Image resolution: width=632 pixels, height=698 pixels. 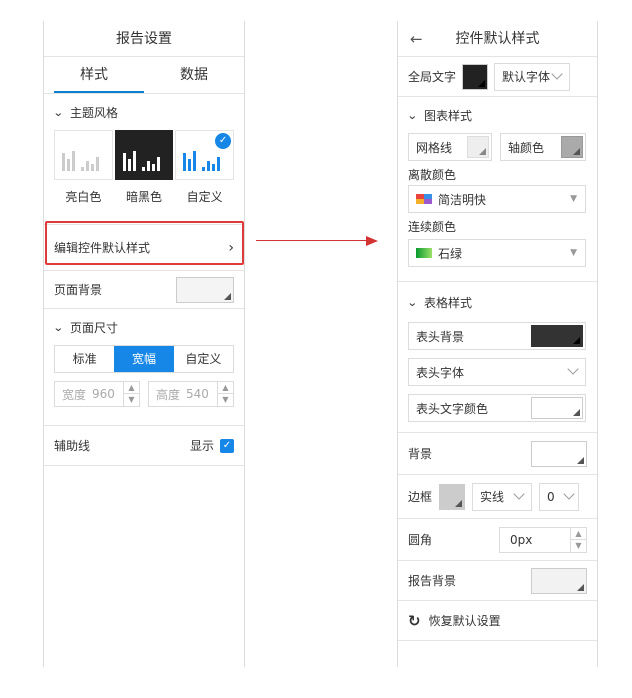 What do you see at coordinates (212, 445) in the screenshot?
I see `guide-show-toggle: 显示 ✓` at bounding box center [212, 445].